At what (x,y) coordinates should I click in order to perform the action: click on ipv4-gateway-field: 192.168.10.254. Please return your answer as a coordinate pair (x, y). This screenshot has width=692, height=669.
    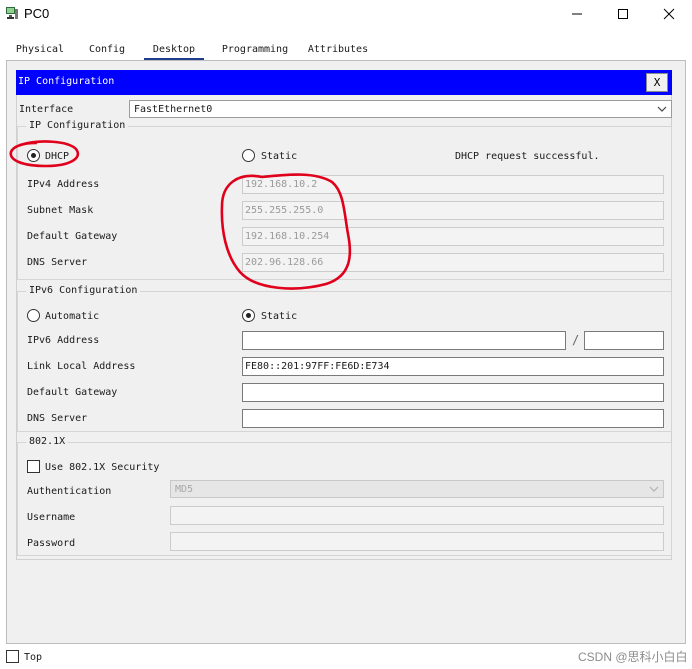
    Looking at the image, I should click on (453, 236).